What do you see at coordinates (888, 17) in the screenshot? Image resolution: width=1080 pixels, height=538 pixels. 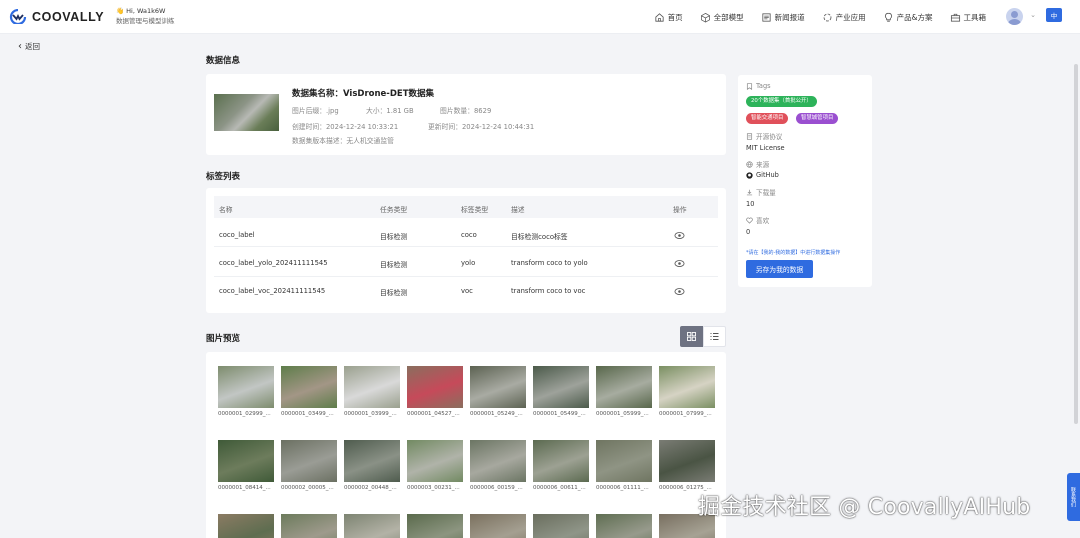 I see `bulb-icon` at bounding box center [888, 17].